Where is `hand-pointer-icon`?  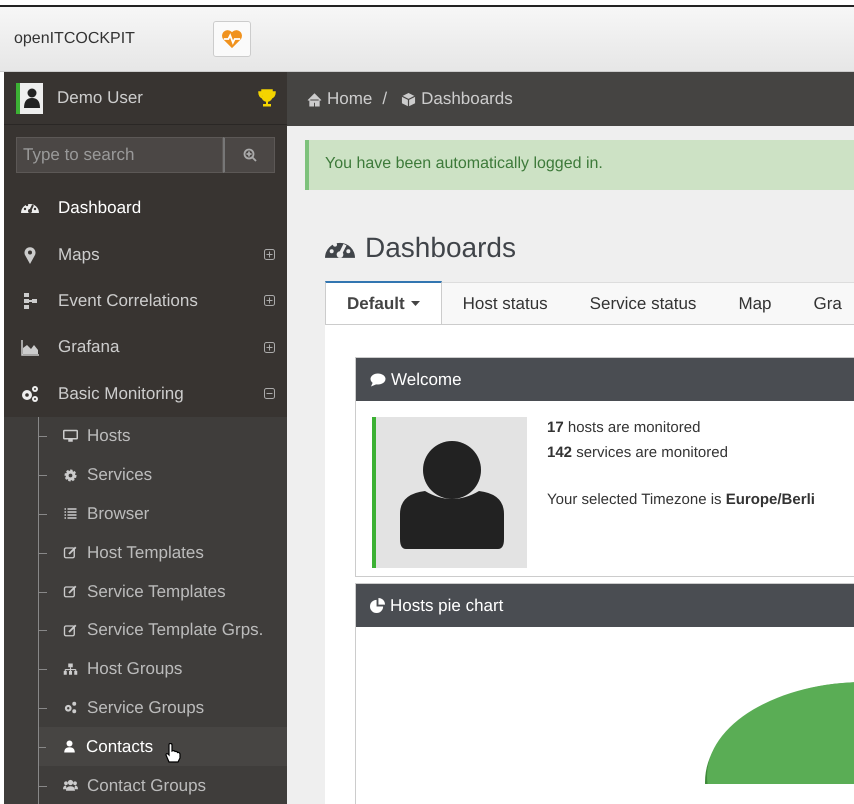
hand-pointer-icon is located at coordinates (173, 752).